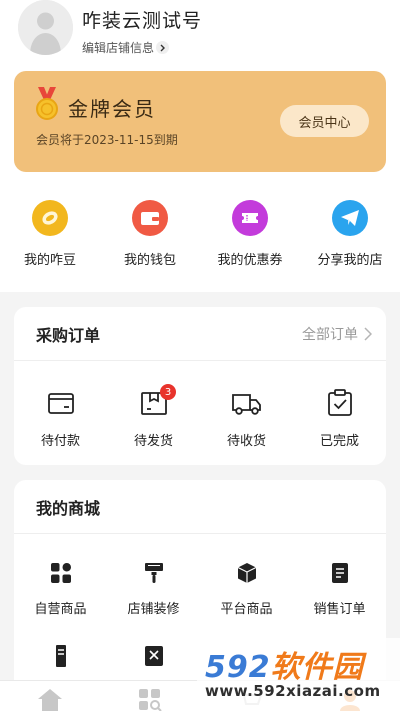 This screenshot has width=400, height=711. I want to click on all-orders-link: 全部订单, so click(337, 334).